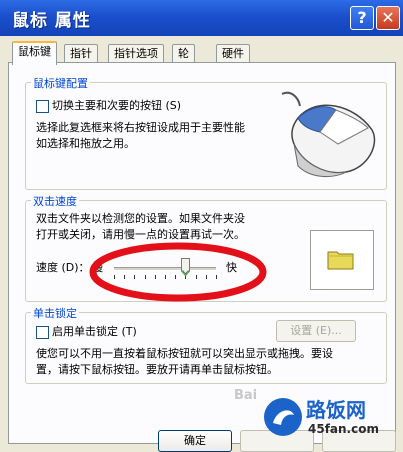  Describe the element at coordinates (195, 441) in the screenshot. I see `ok-button: 确定` at that location.